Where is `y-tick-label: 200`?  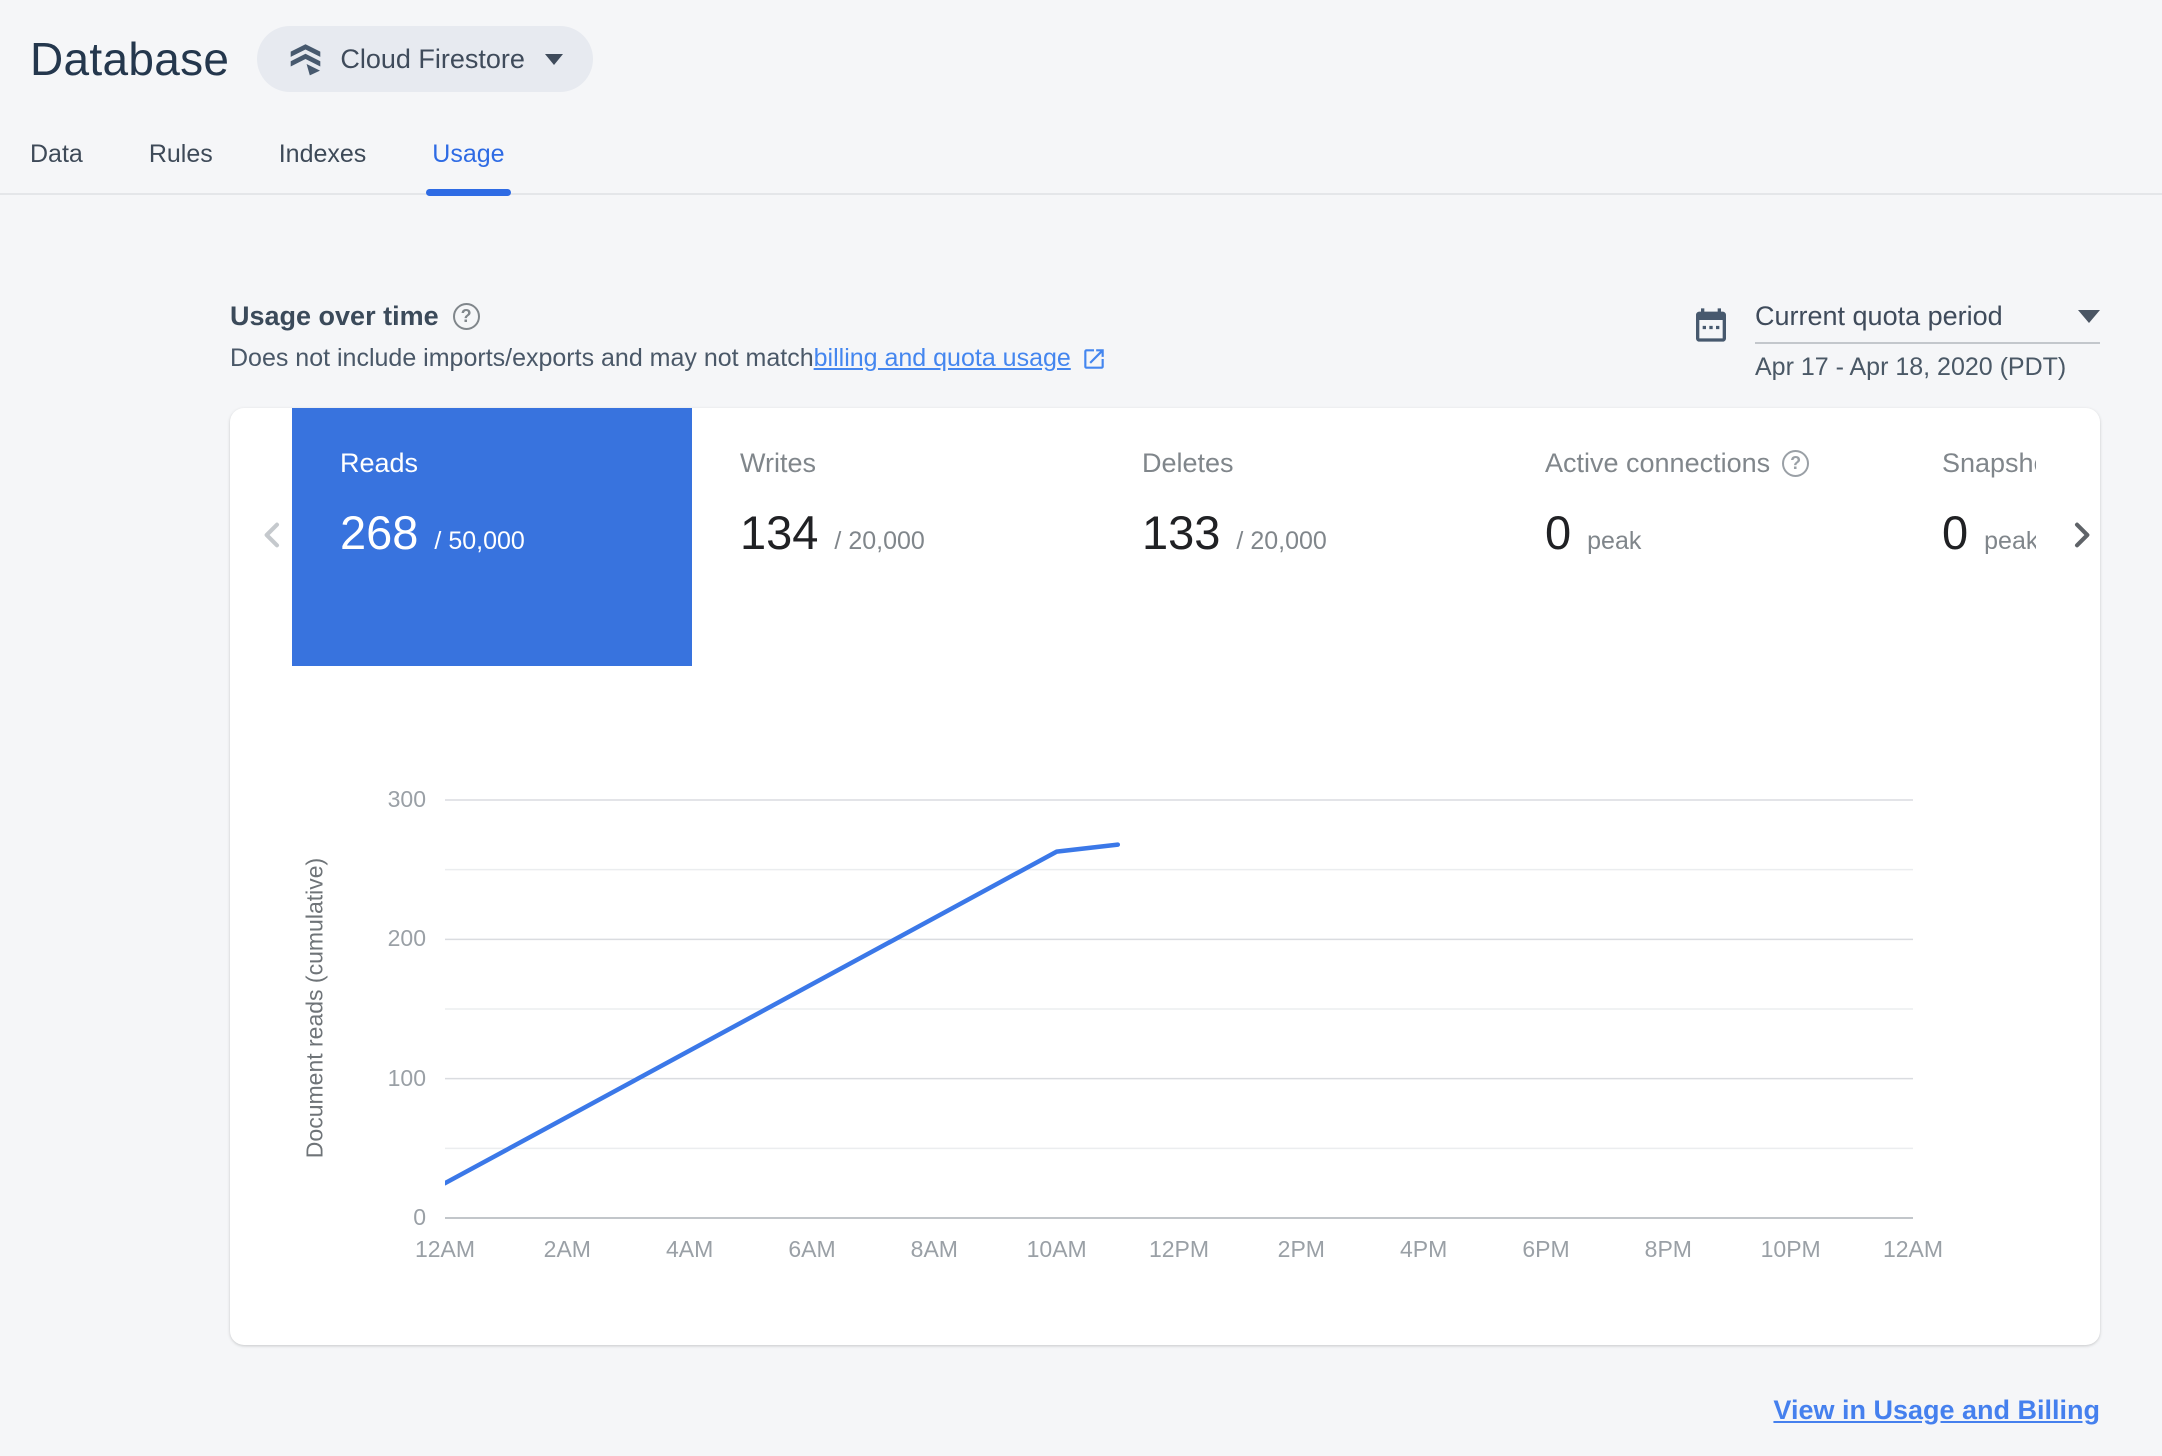
y-tick-label: 200 is located at coordinates (406, 938).